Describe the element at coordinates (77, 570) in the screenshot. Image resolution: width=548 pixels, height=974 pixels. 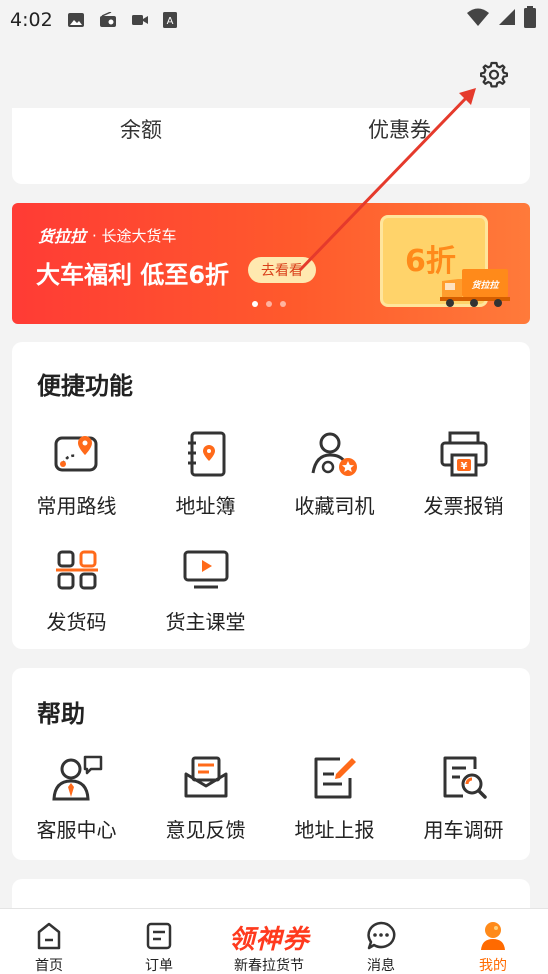
I see `qr-code-icon` at that location.